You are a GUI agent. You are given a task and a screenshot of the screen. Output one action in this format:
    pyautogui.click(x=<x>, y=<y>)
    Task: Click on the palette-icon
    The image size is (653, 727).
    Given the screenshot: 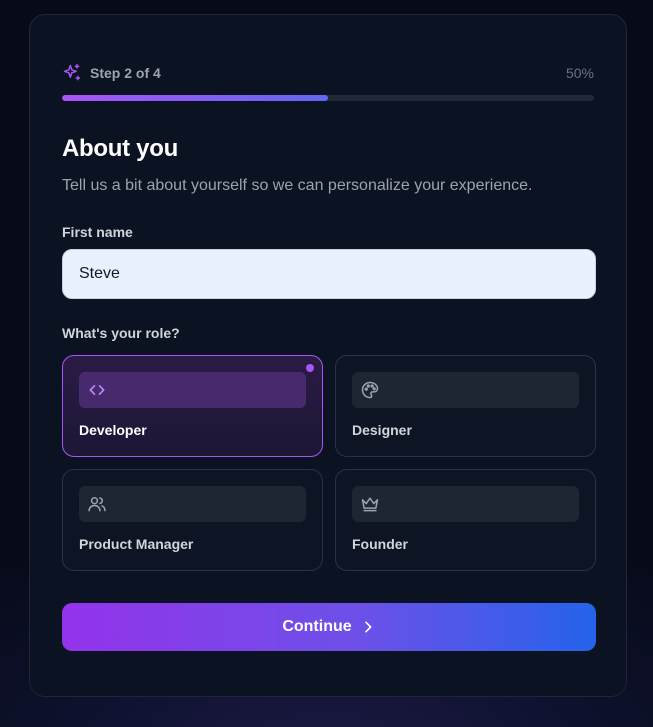 What is the action you would take?
    pyautogui.click(x=370, y=390)
    